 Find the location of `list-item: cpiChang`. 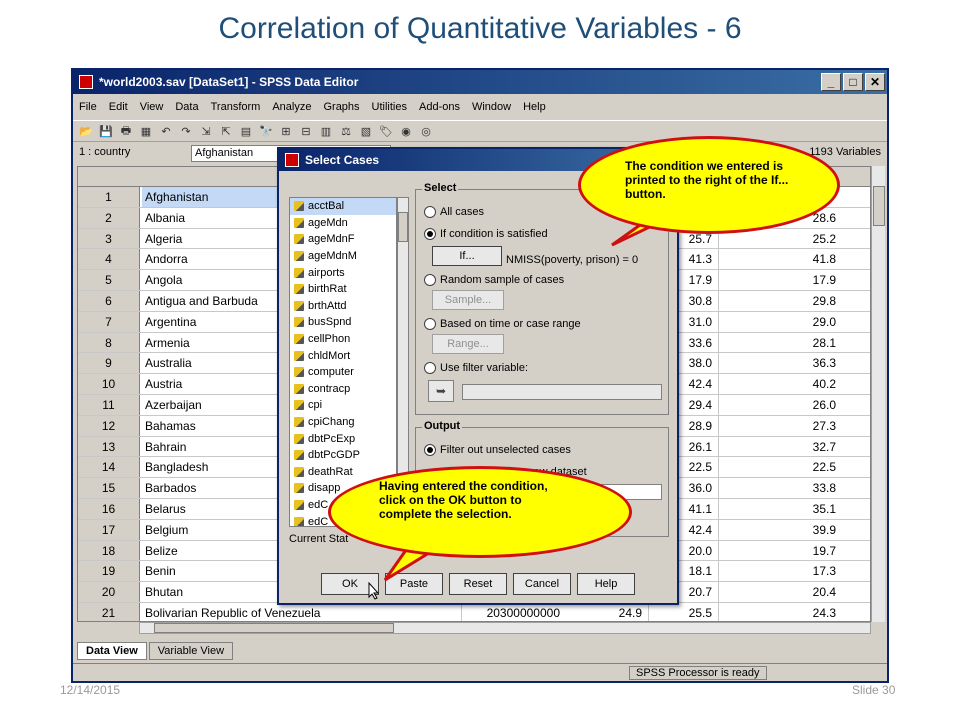

list-item: cpiChang is located at coordinates (343, 422).